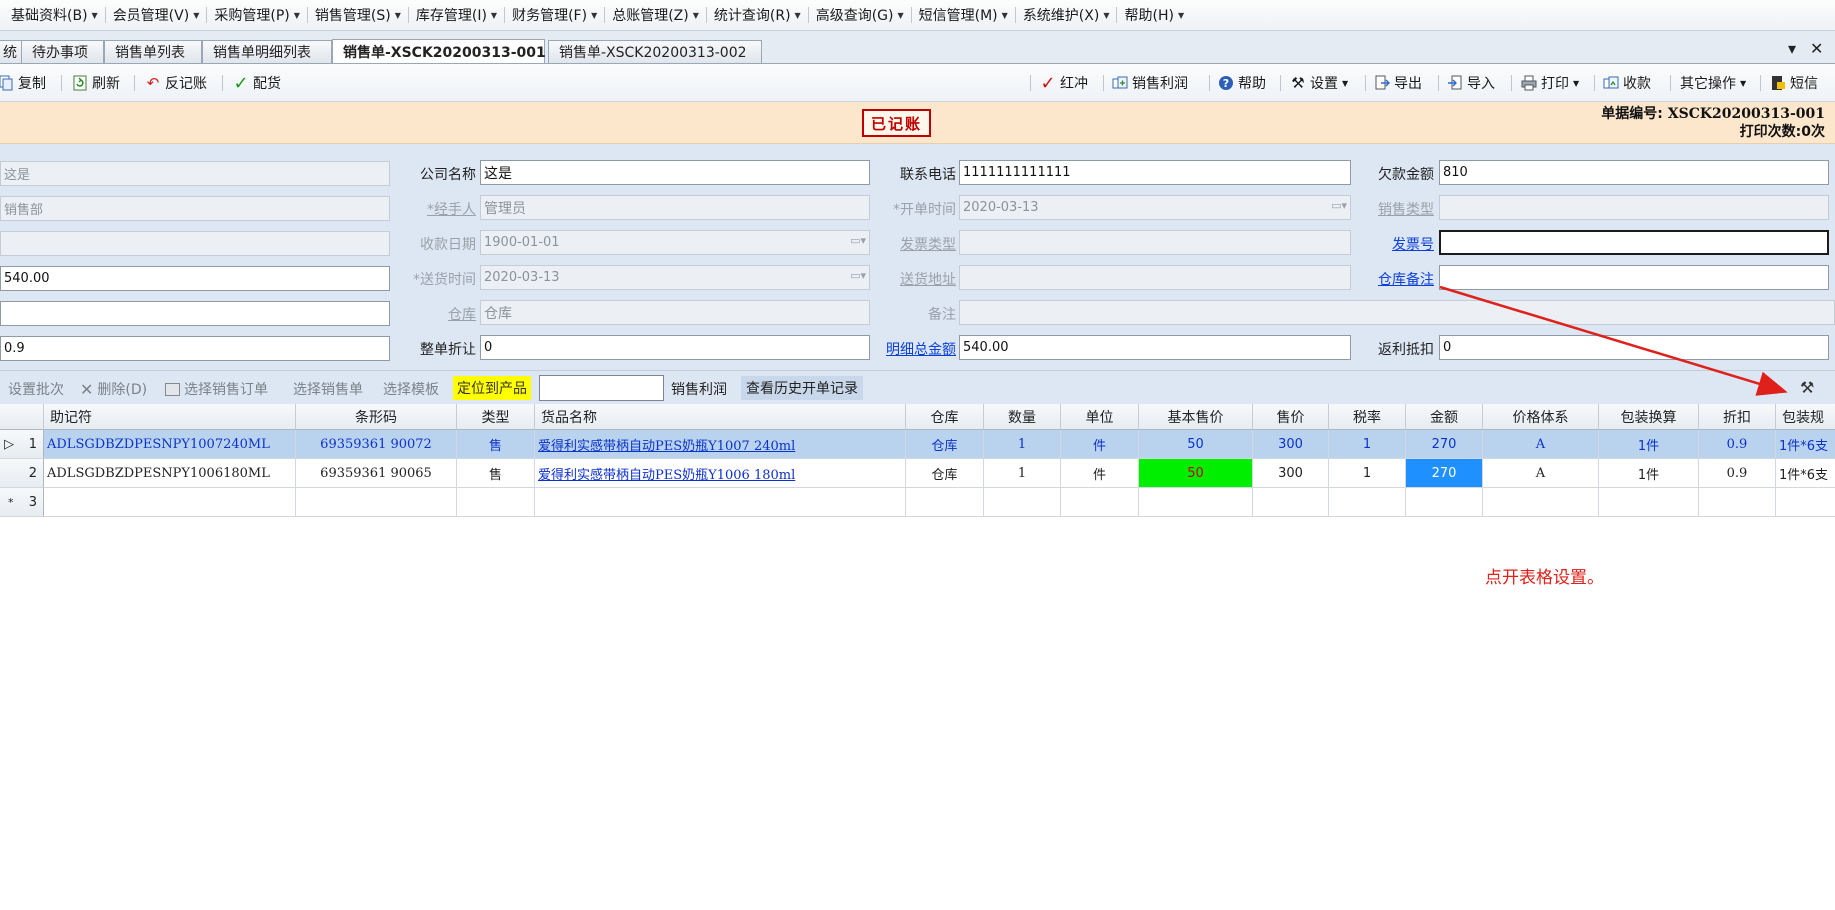  What do you see at coordinates (1154, 15) in the screenshot?
I see `menu-help: 帮助(H) ▼` at bounding box center [1154, 15].